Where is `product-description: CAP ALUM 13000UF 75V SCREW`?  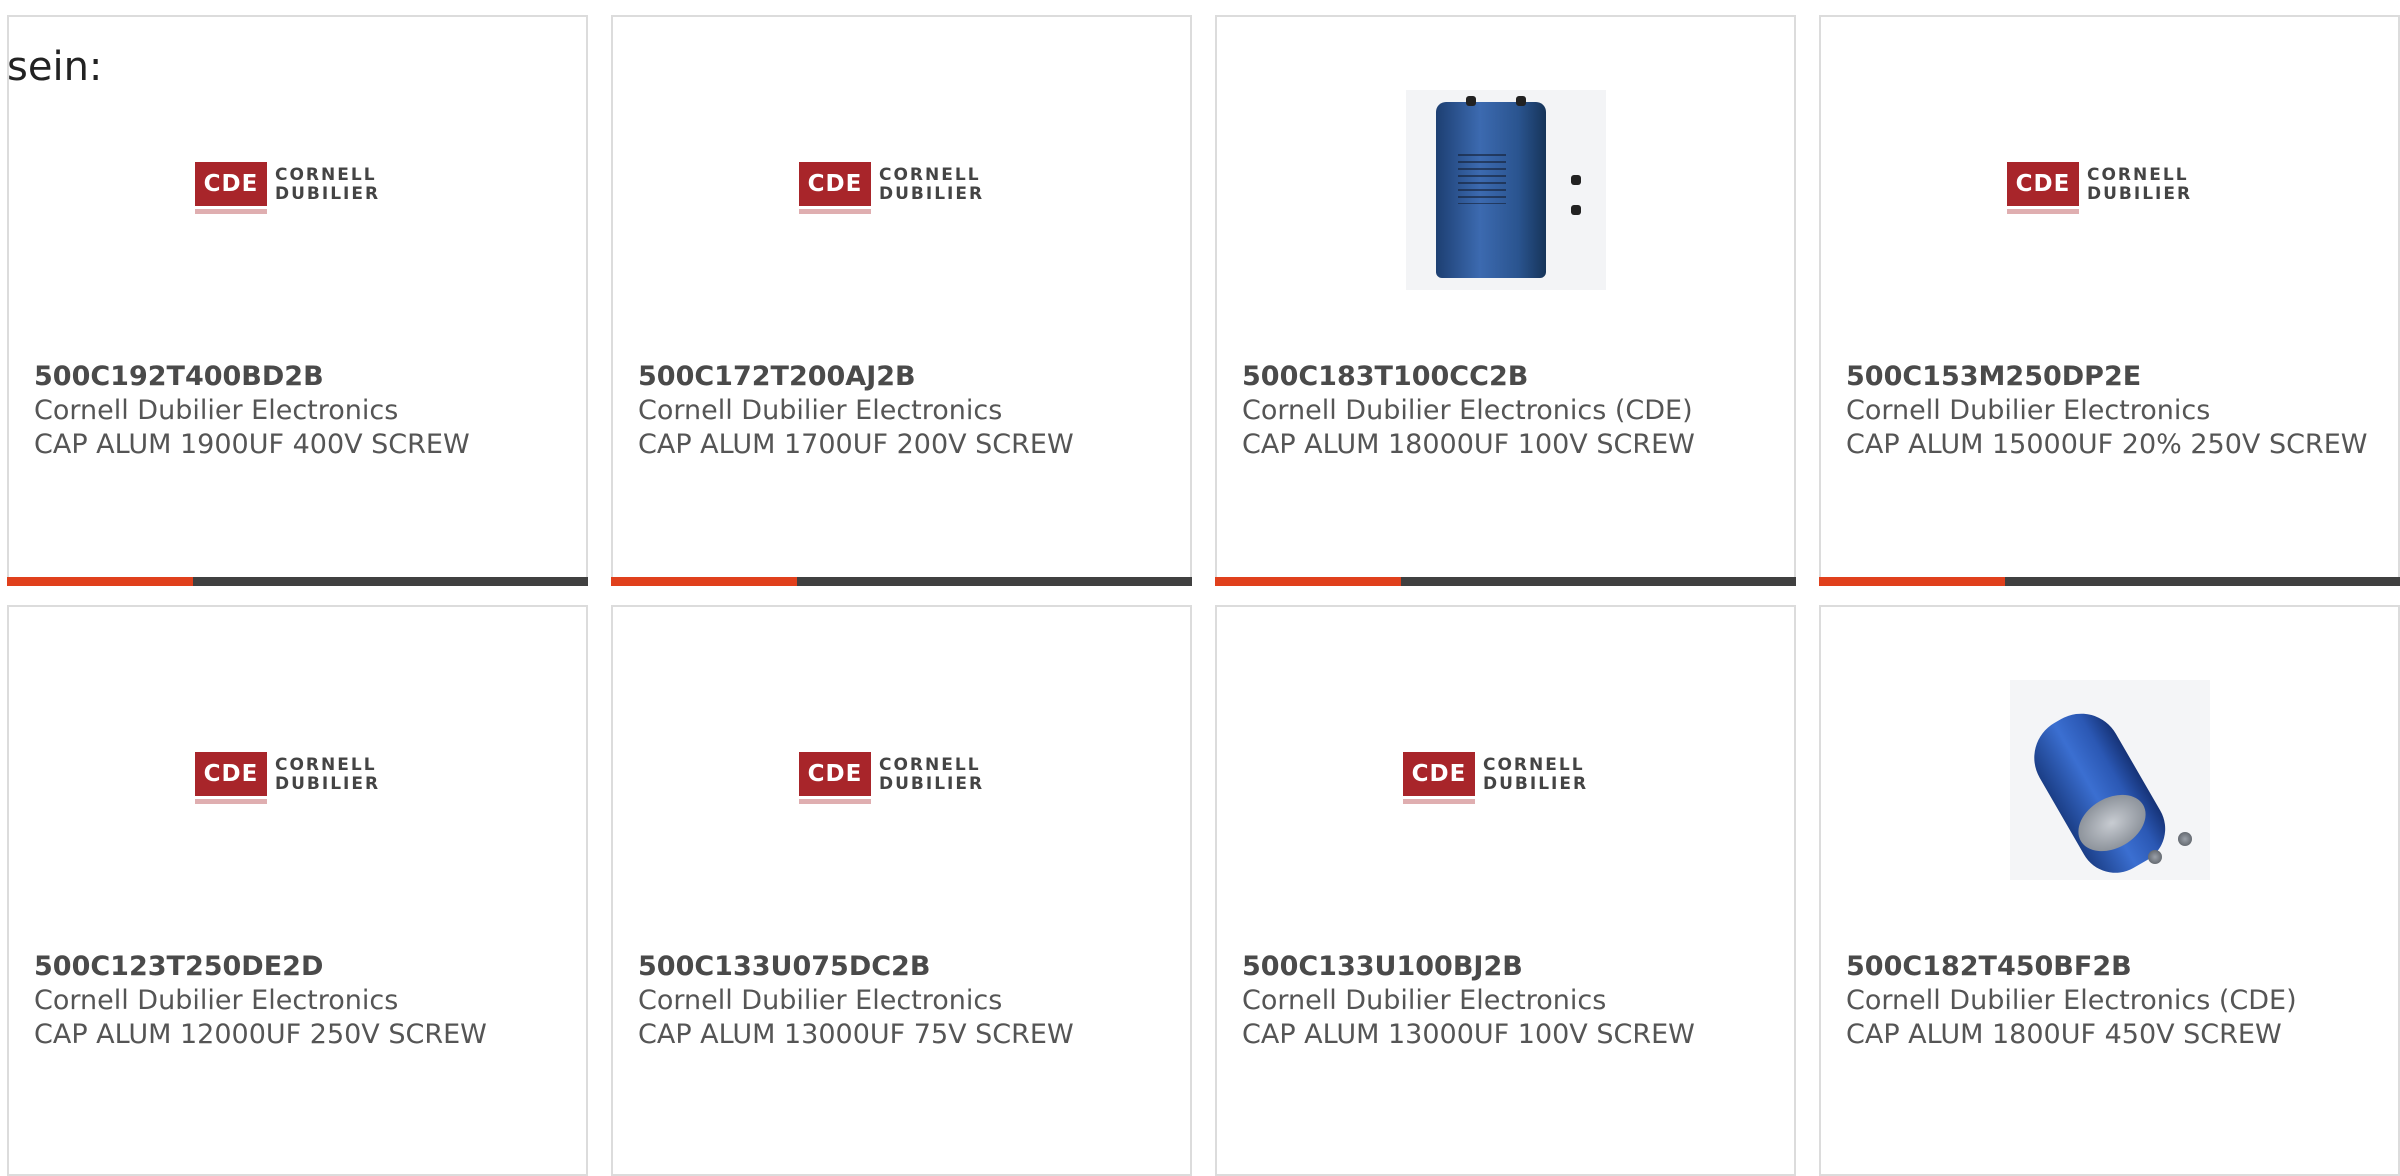
product-description: CAP ALUM 13000UF 75V SCREW is located at coordinates (856, 1034).